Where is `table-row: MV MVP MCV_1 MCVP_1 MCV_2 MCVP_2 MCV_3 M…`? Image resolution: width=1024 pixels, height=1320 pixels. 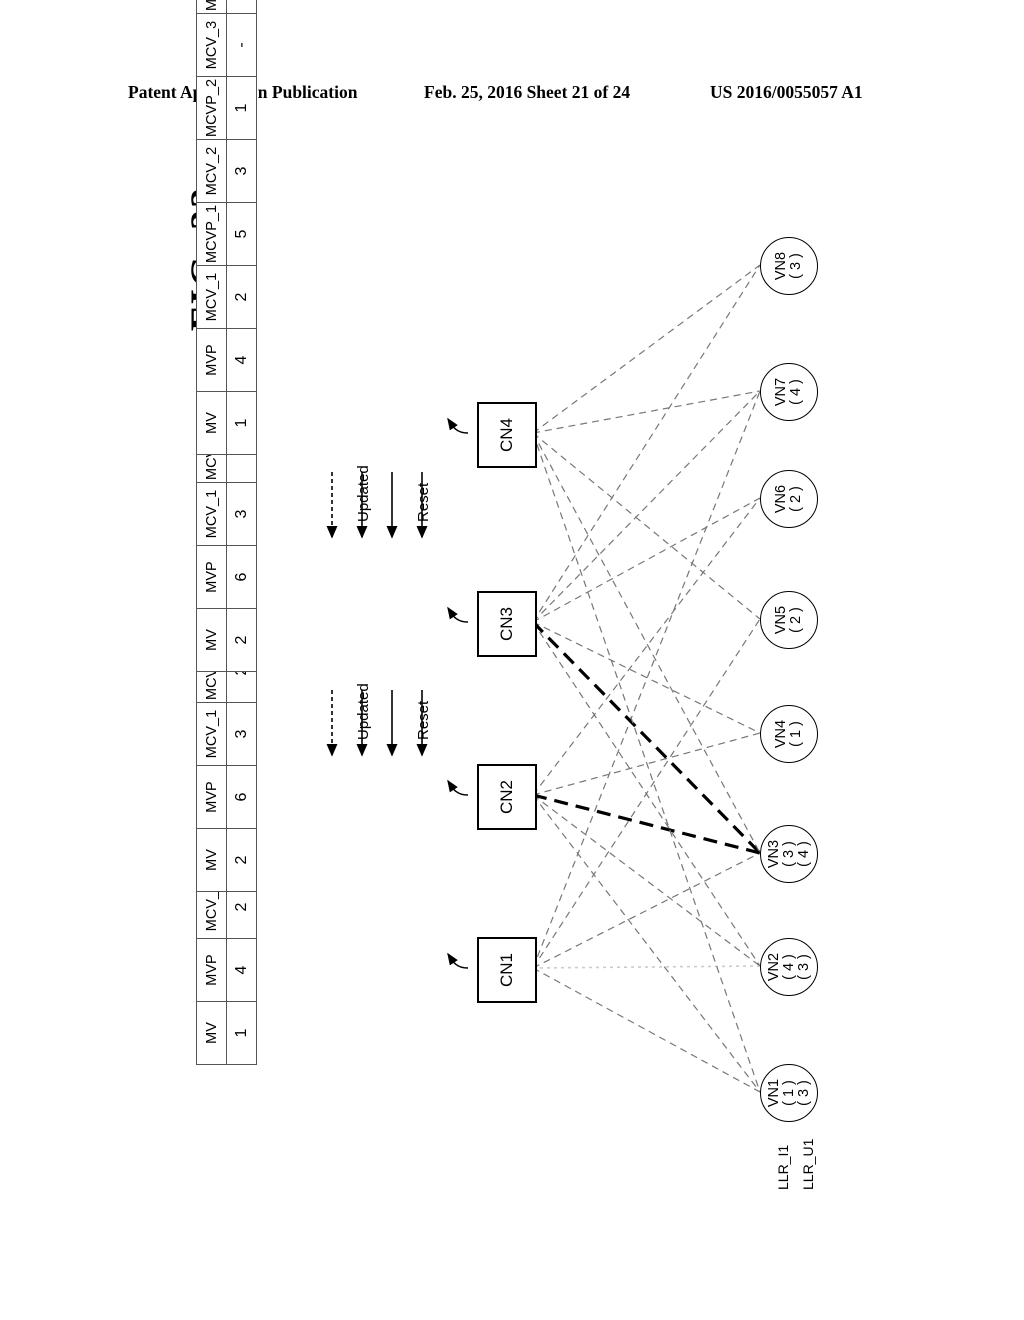 table-row: MV MVP MCV_1 MCVP_1 MCV_2 MCVP_2 MCV_3 M… is located at coordinates (211, 227).